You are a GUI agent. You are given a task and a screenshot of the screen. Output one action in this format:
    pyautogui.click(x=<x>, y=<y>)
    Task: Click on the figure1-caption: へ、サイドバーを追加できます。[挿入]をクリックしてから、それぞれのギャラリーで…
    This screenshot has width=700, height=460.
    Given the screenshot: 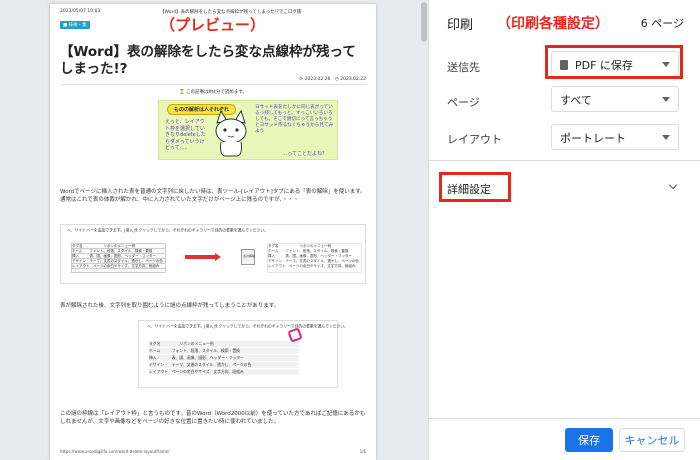 What is the action you would take?
    pyautogui.click(x=167, y=231)
    